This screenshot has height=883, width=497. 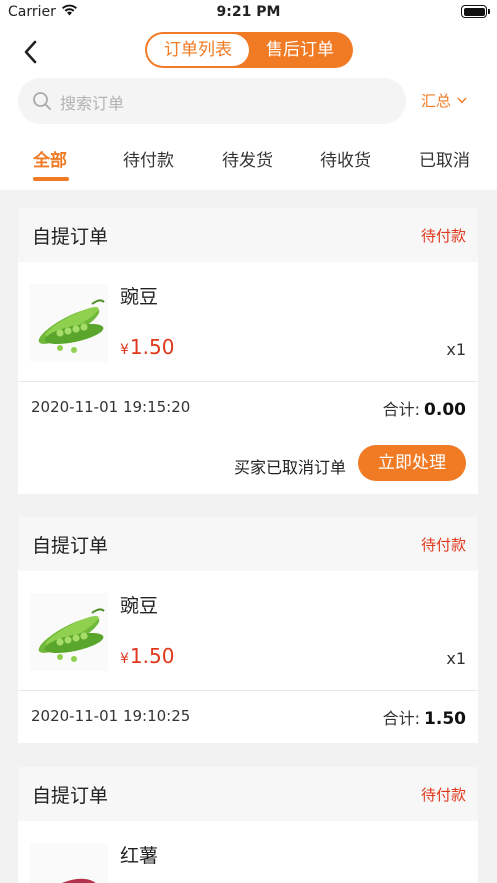 I want to click on order-datetime: 2020-11-01 19:15:20, so click(x=111, y=407).